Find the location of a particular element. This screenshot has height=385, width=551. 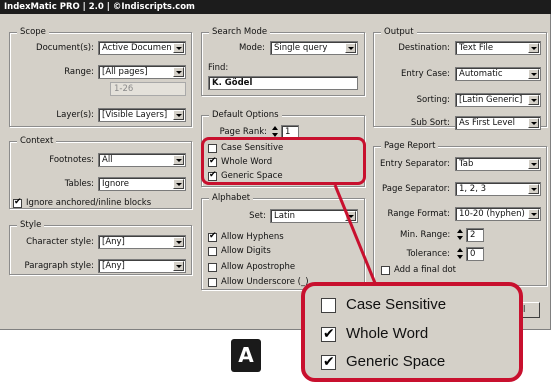

callout-case-sensitive-checkbox: Case Sensitive is located at coordinates (383, 305).